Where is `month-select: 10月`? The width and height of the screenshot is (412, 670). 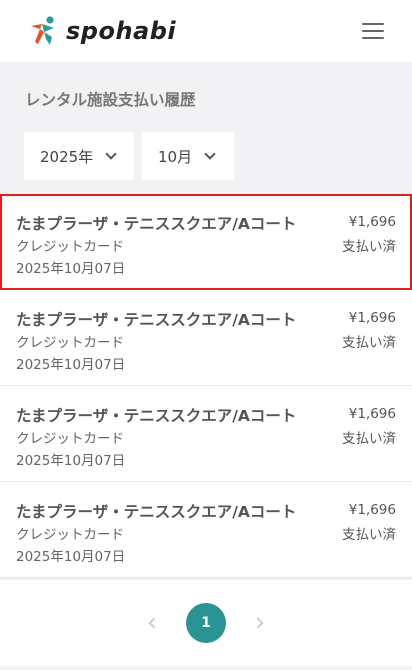 month-select: 10月 is located at coordinates (188, 156).